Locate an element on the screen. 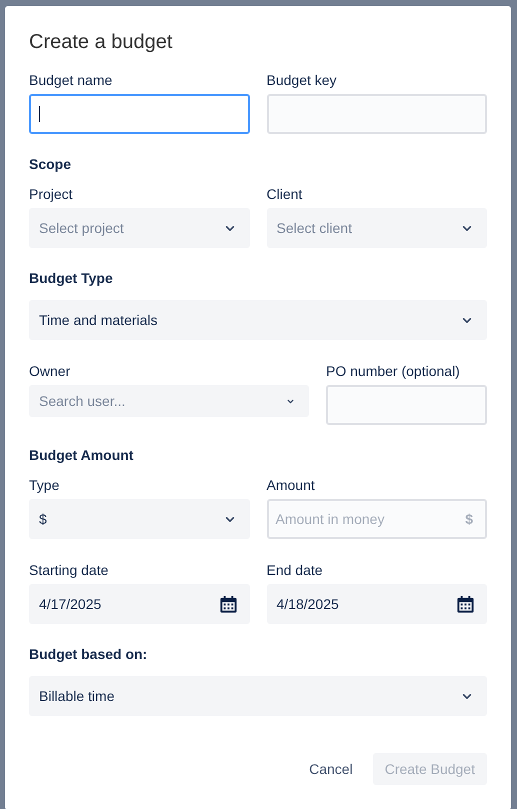 The width and height of the screenshot is (517, 809). text-cursor is located at coordinates (39, 114).